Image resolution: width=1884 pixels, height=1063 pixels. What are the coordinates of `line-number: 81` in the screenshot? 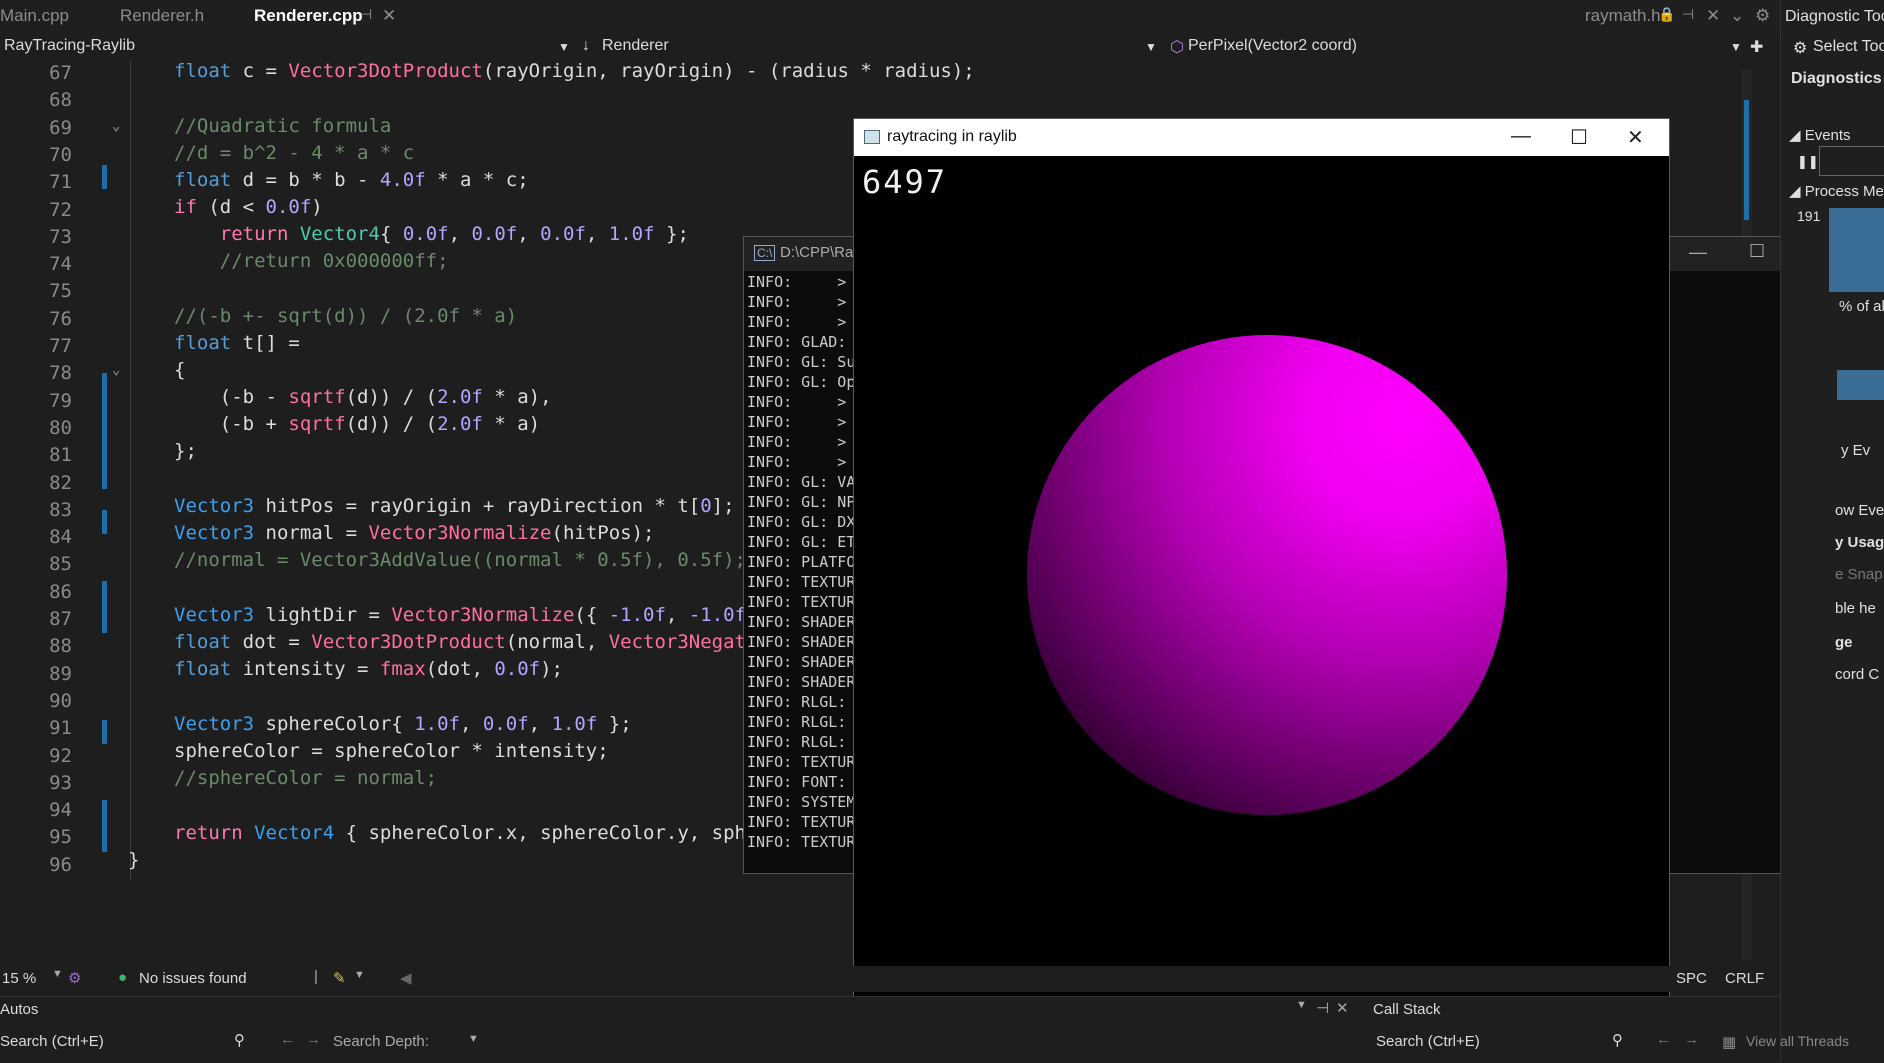 It's located at (60, 455).